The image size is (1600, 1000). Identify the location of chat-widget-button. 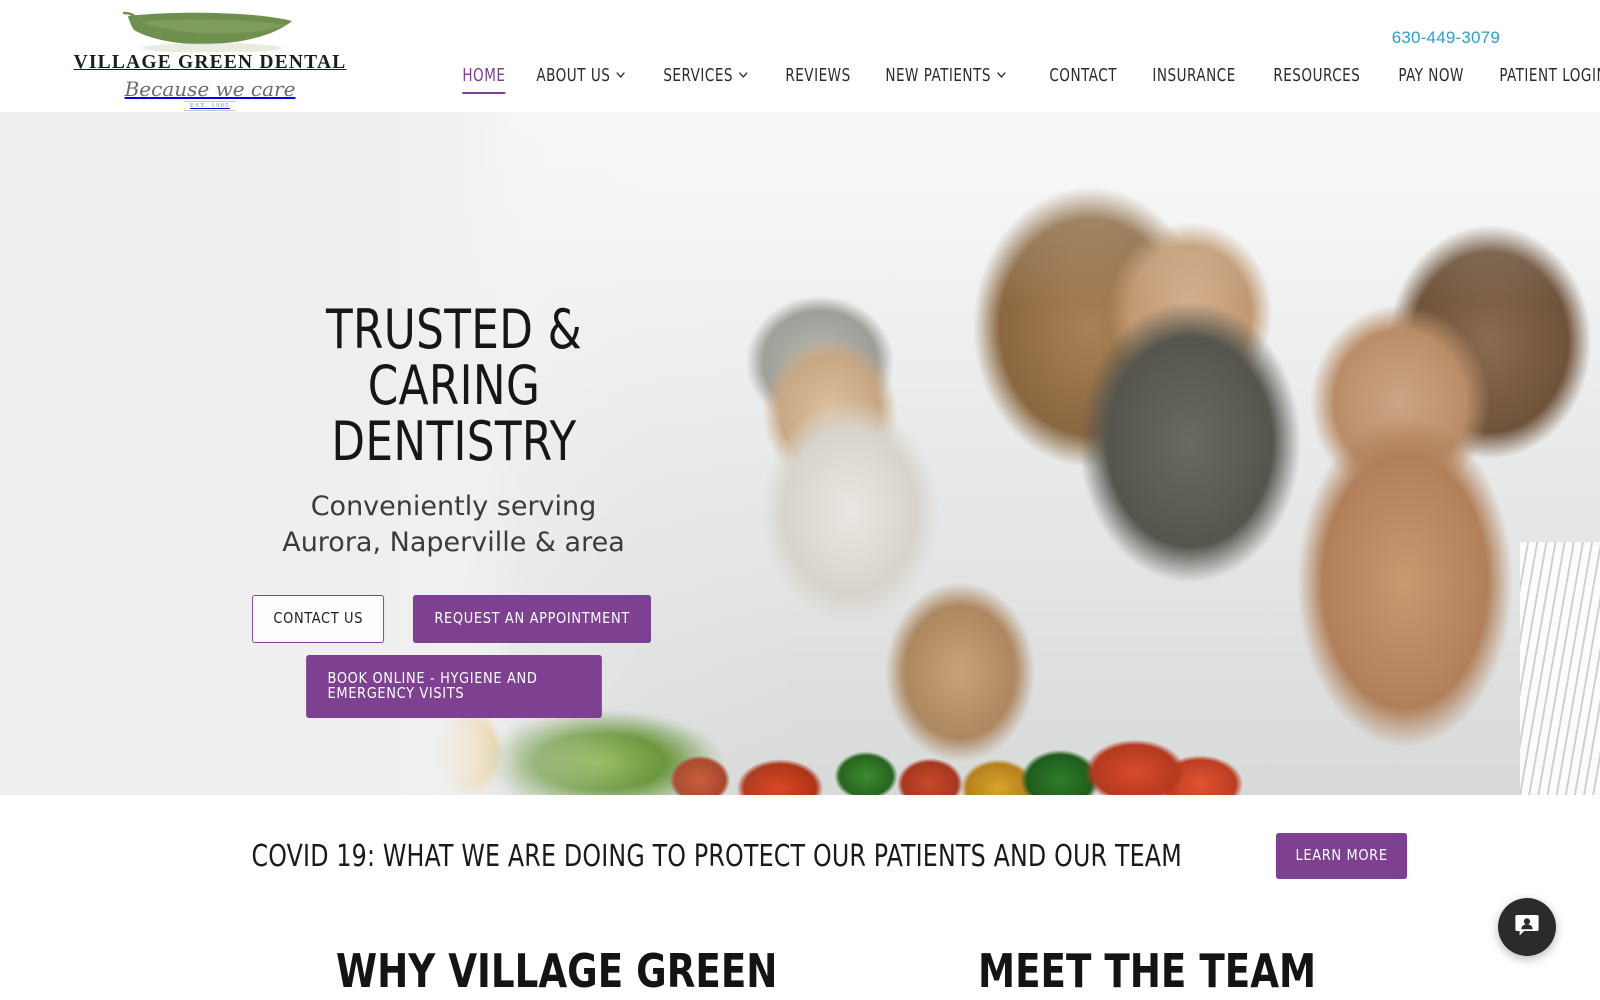
(1527, 927).